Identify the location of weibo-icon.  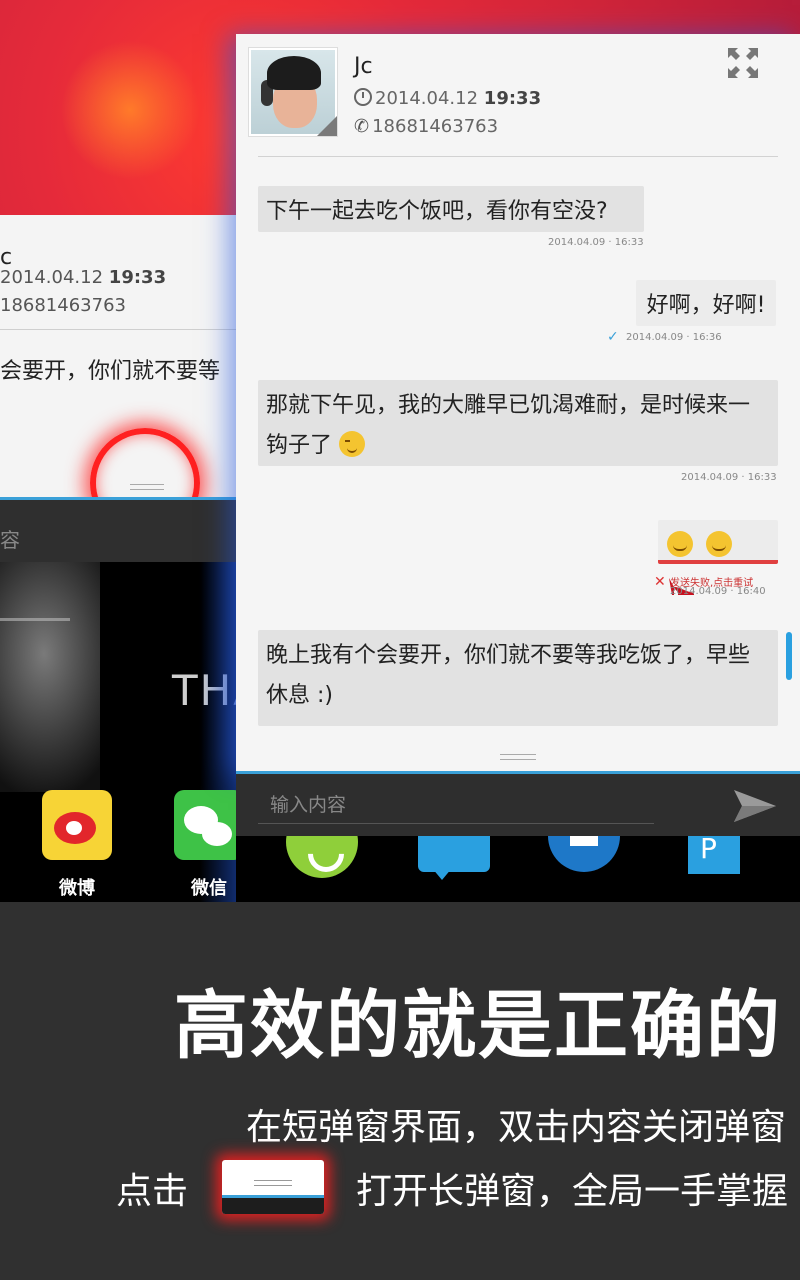
(77, 825).